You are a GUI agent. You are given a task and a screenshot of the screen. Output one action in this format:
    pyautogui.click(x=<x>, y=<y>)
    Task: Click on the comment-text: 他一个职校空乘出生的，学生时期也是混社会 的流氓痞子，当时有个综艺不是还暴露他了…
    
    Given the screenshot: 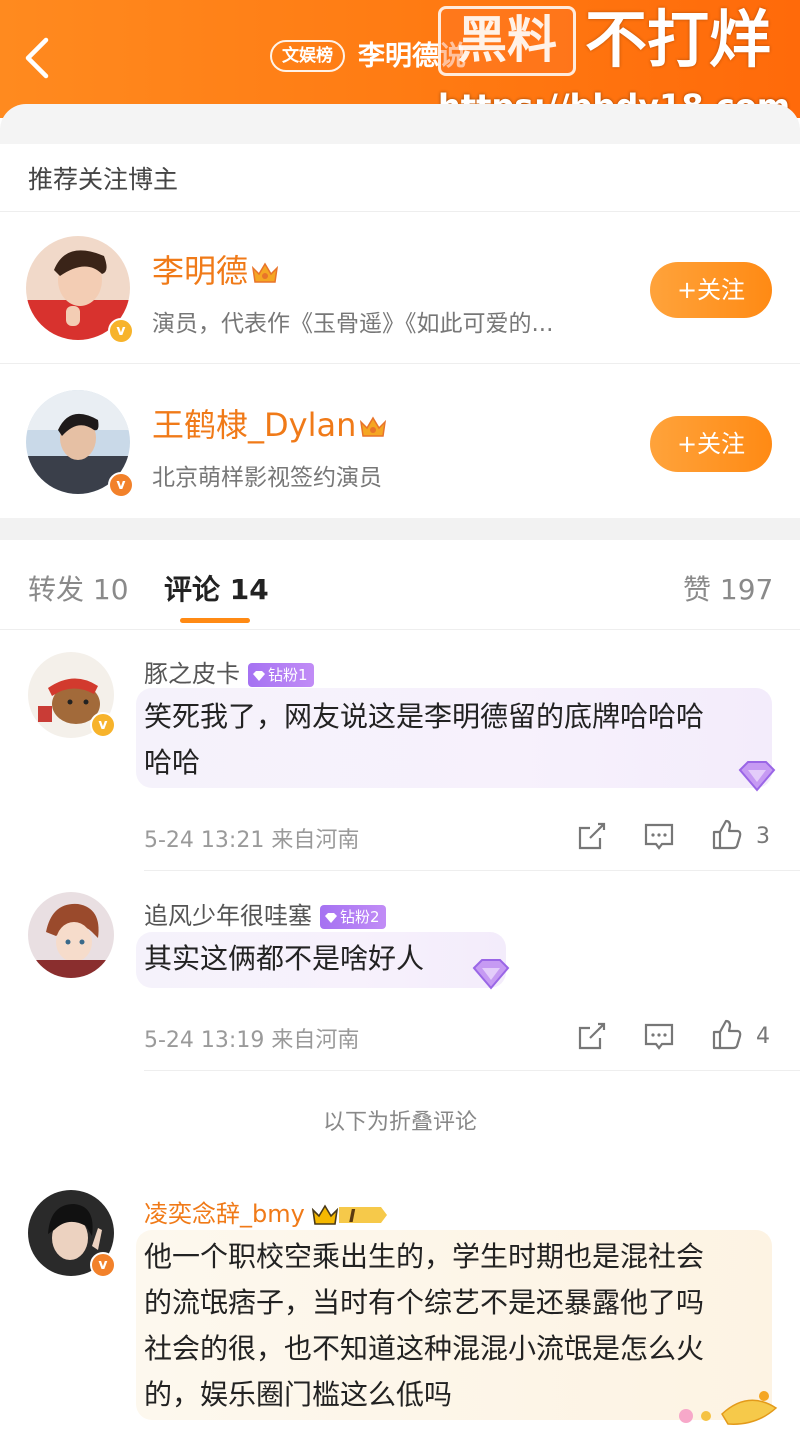 What is the action you would take?
    pyautogui.click(x=424, y=1325)
    